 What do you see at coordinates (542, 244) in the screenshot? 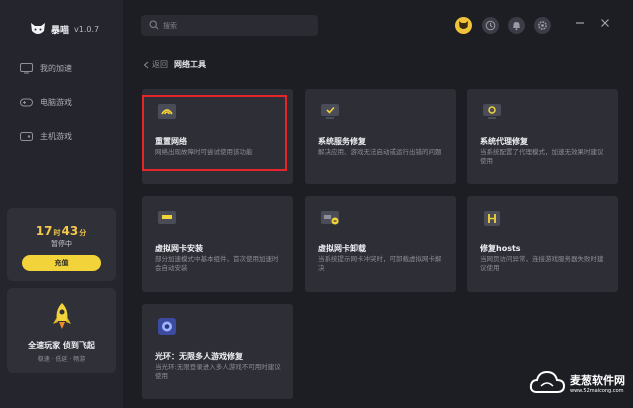
I see `tool-card-repair-hosts: 修复hosts 当网页访问异常，连接游戏服务器失败时建议使用` at bounding box center [542, 244].